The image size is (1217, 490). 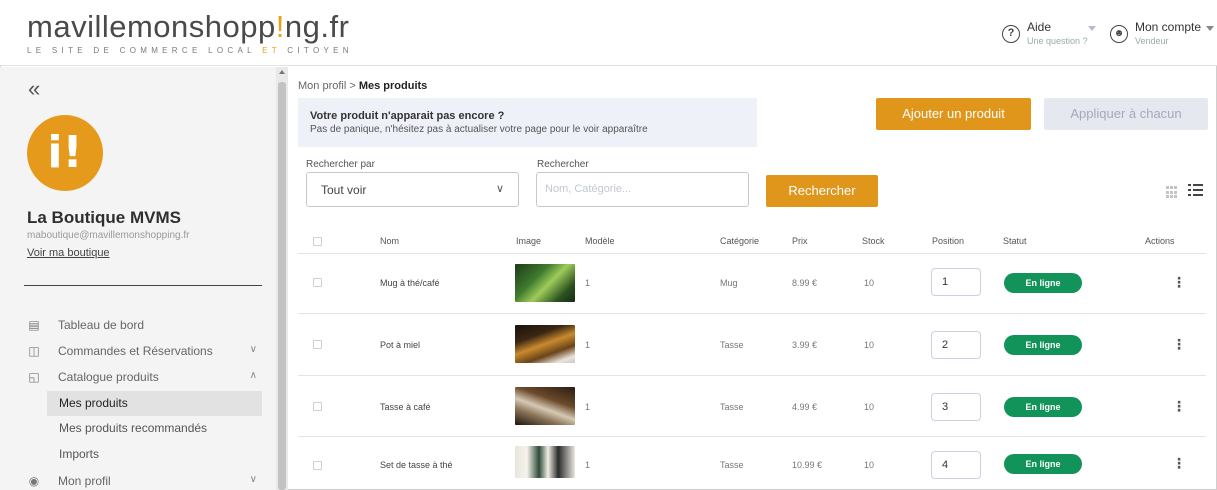 What do you see at coordinates (65, 153) in the screenshot?
I see `shop-avatar: i!` at bounding box center [65, 153].